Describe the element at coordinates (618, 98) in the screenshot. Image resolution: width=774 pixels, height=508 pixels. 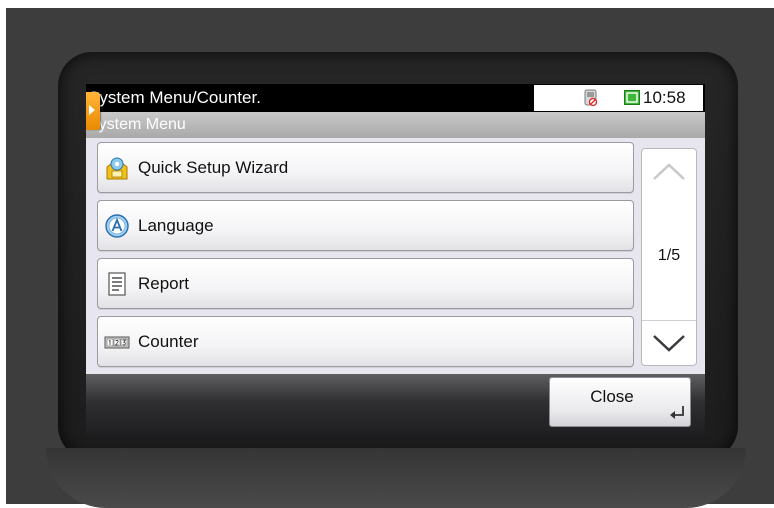
I see `status-area: 10:58` at that location.